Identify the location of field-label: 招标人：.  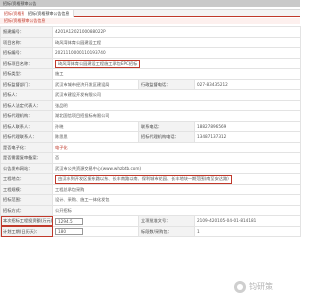
(26, 95).